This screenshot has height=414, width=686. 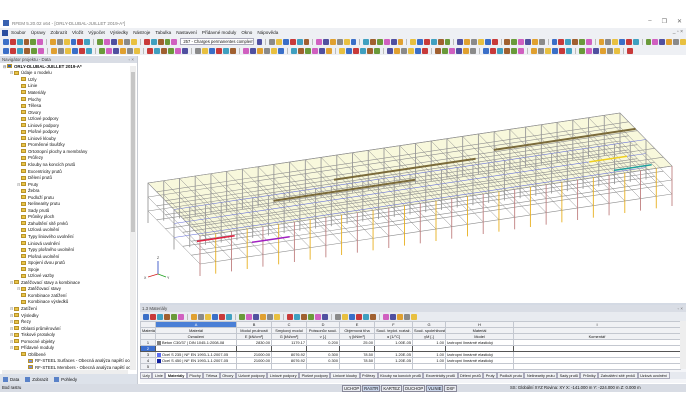 I want to click on menu-item-0: Soubor, so click(x=18, y=32).